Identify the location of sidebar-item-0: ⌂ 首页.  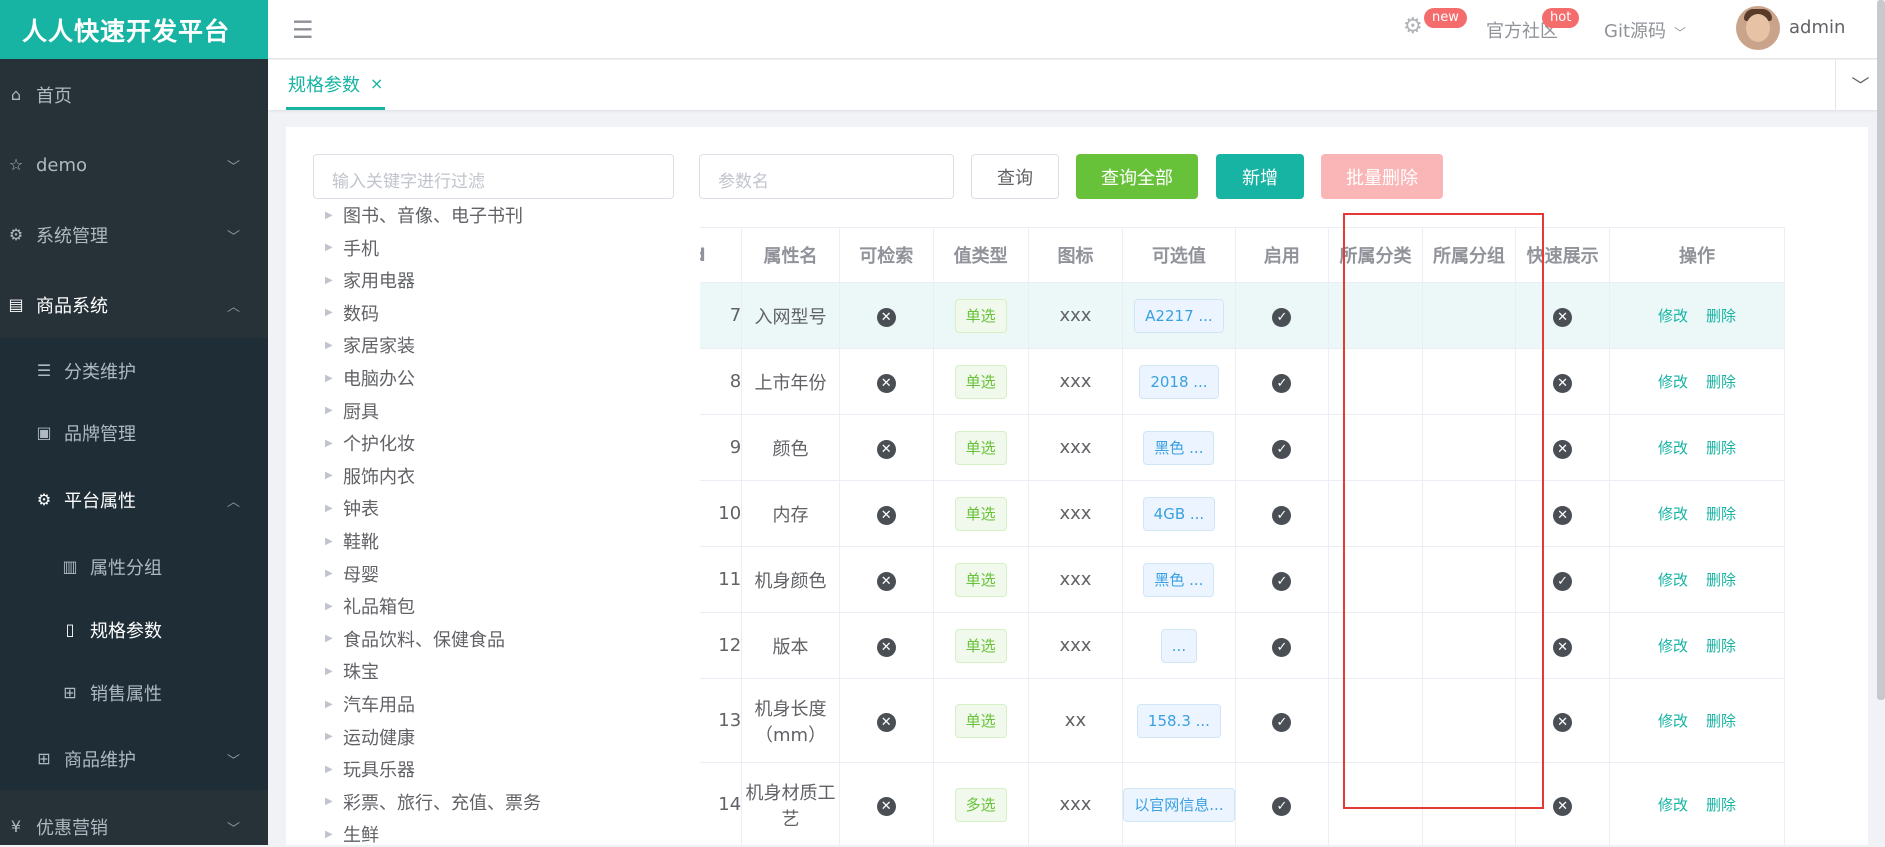
(134, 95).